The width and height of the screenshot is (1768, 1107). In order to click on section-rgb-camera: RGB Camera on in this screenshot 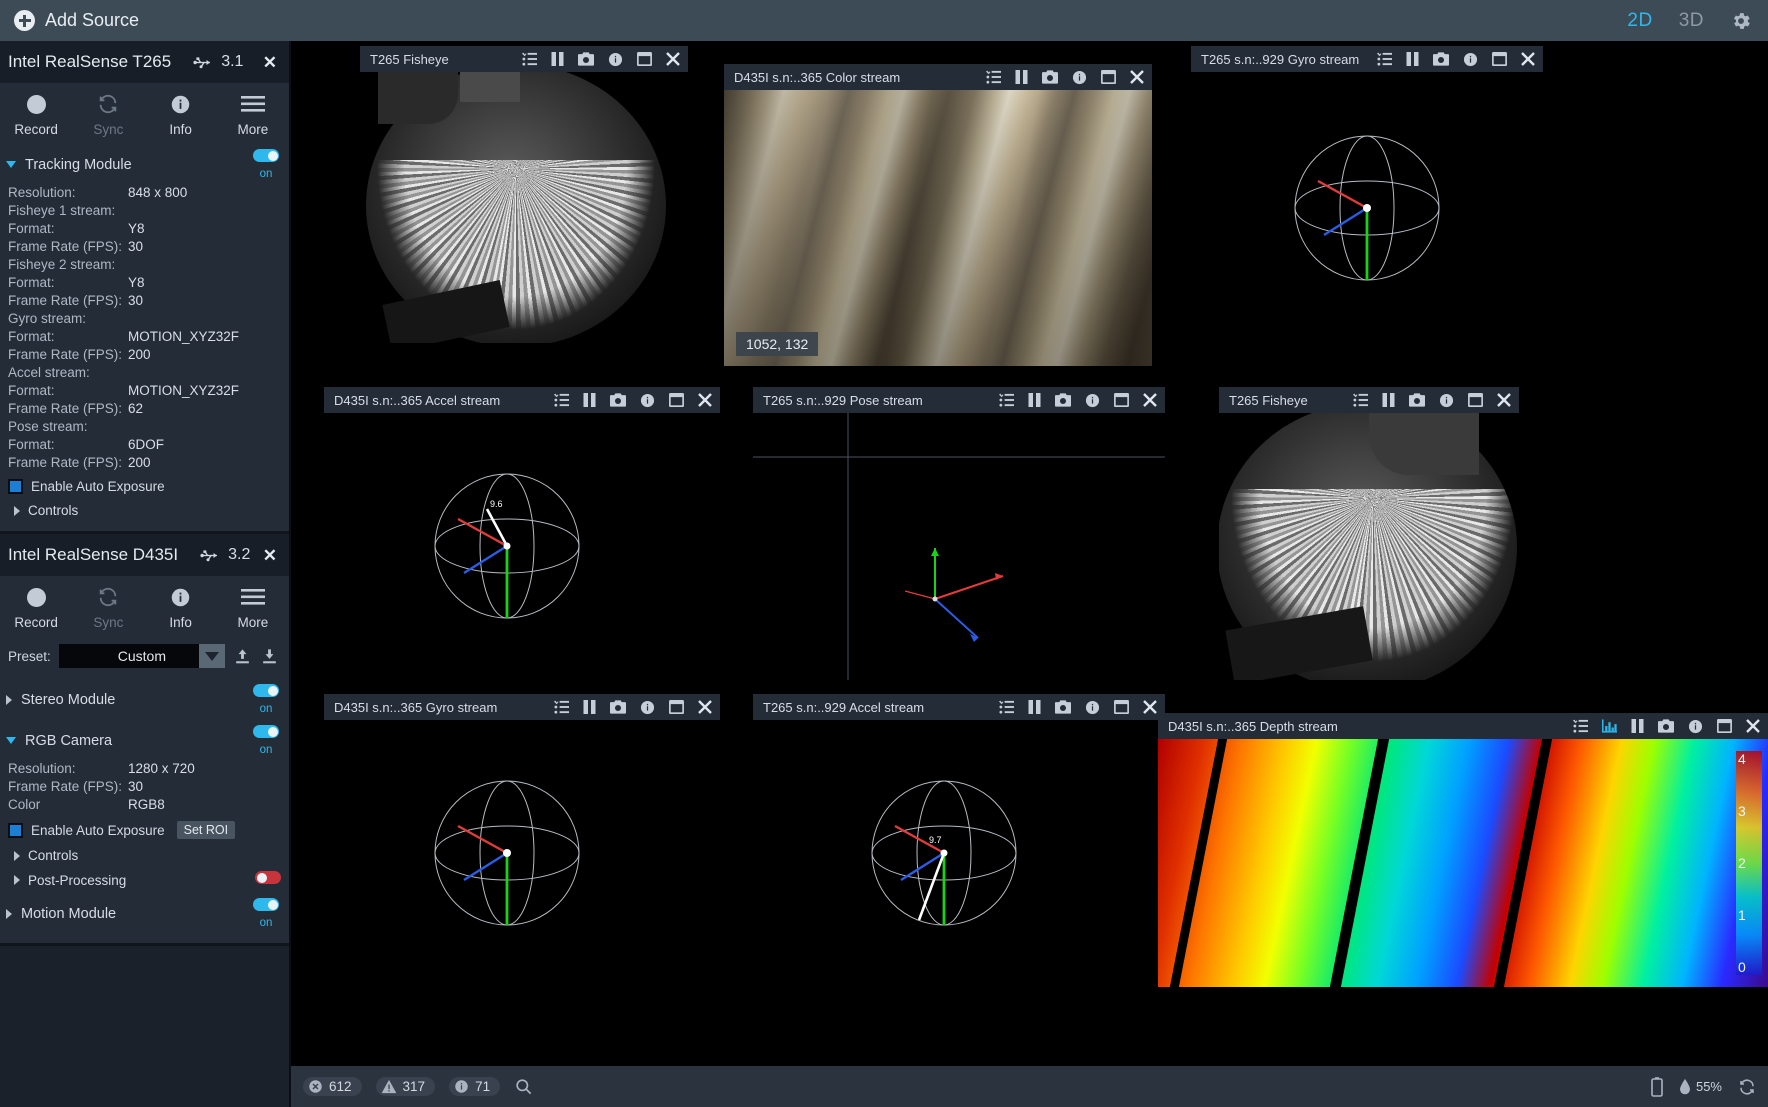, I will do `click(144, 739)`.